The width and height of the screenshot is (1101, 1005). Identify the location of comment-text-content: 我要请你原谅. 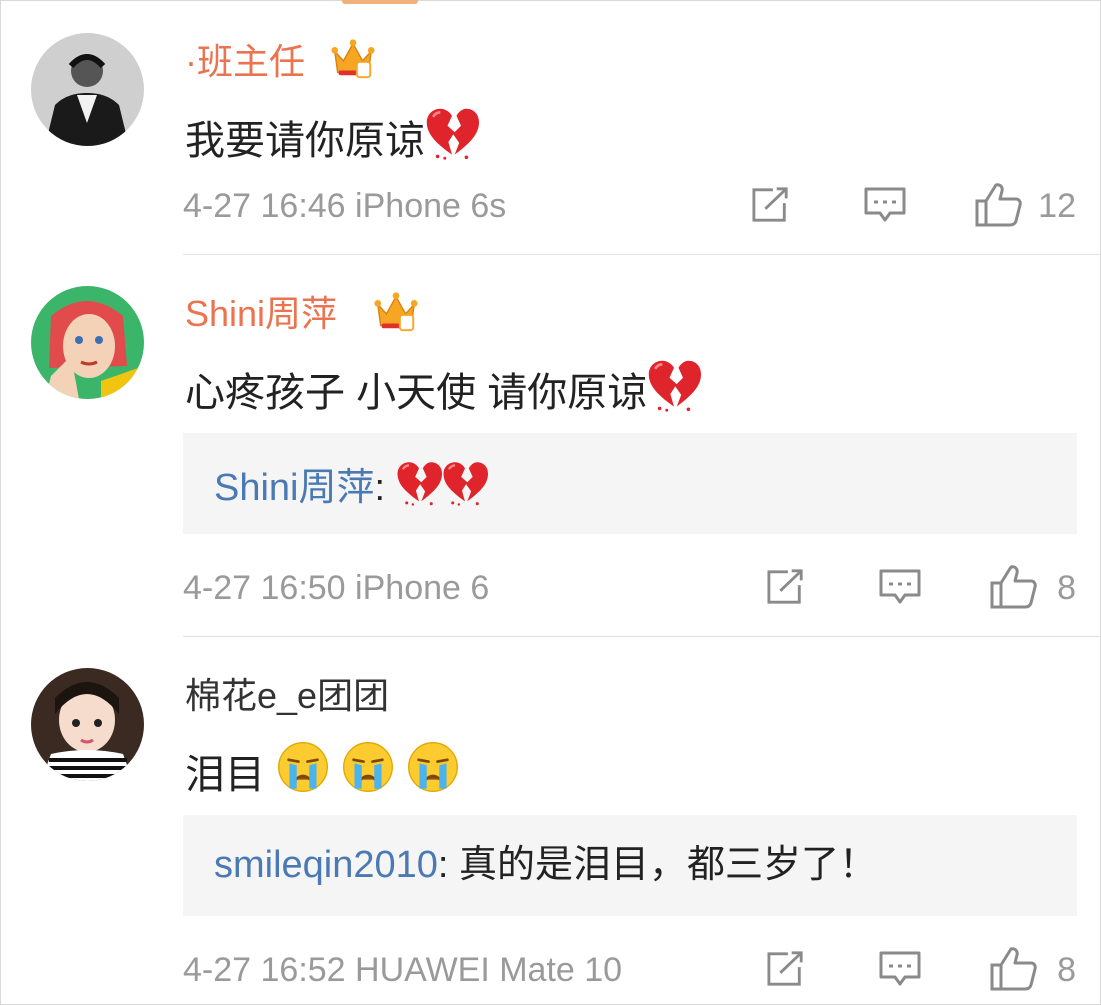
(305, 141).